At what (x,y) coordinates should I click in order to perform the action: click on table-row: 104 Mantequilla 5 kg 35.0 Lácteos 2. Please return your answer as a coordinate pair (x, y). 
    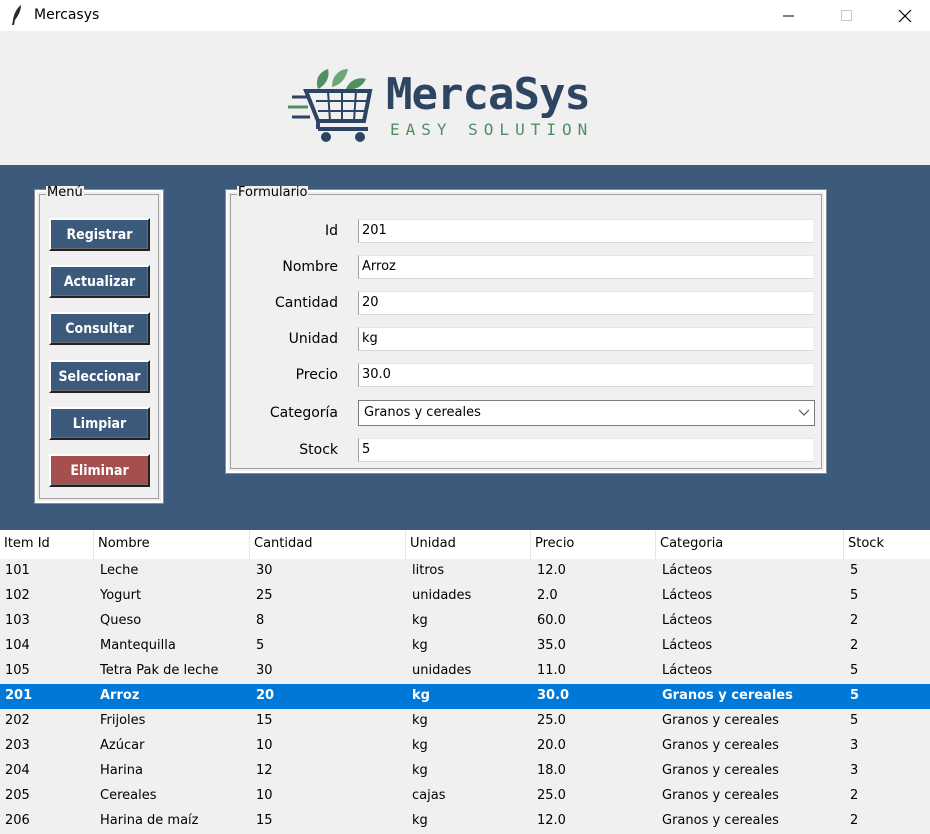
    Looking at the image, I should click on (465, 646).